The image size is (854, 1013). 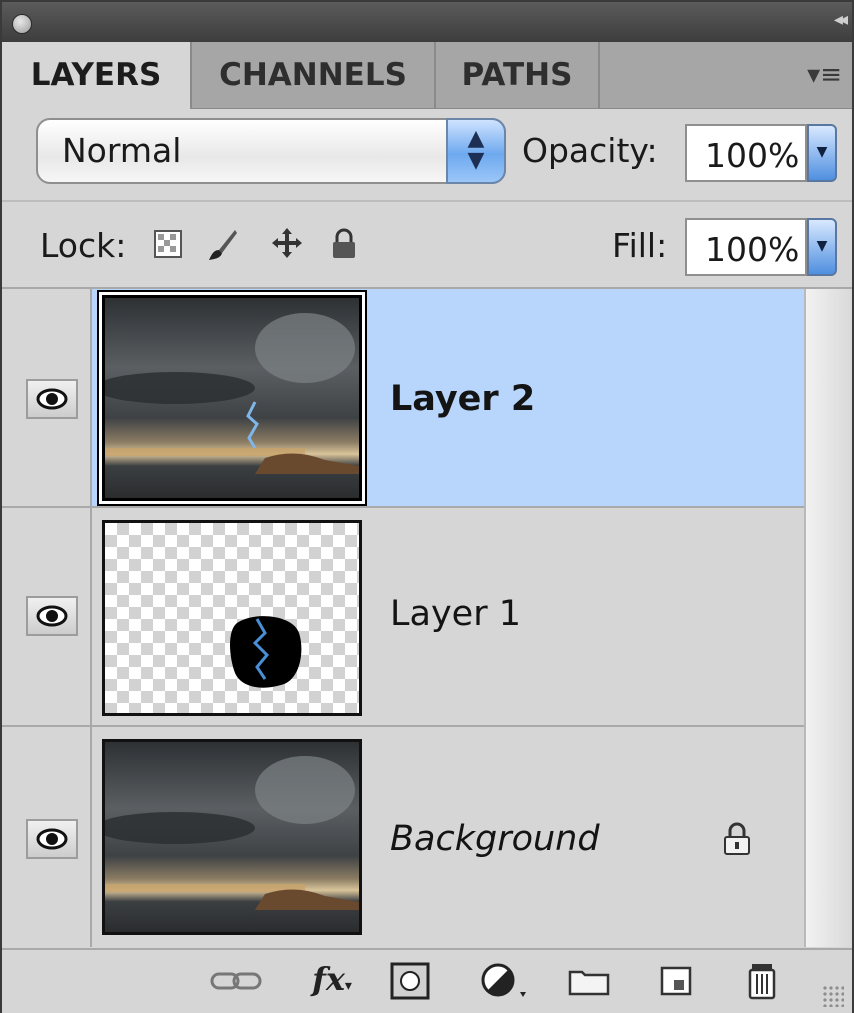 What do you see at coordinates (590, 150) in the screenshot?
I see `opacity-label: Opacity:` at bounding box center [590, 150].